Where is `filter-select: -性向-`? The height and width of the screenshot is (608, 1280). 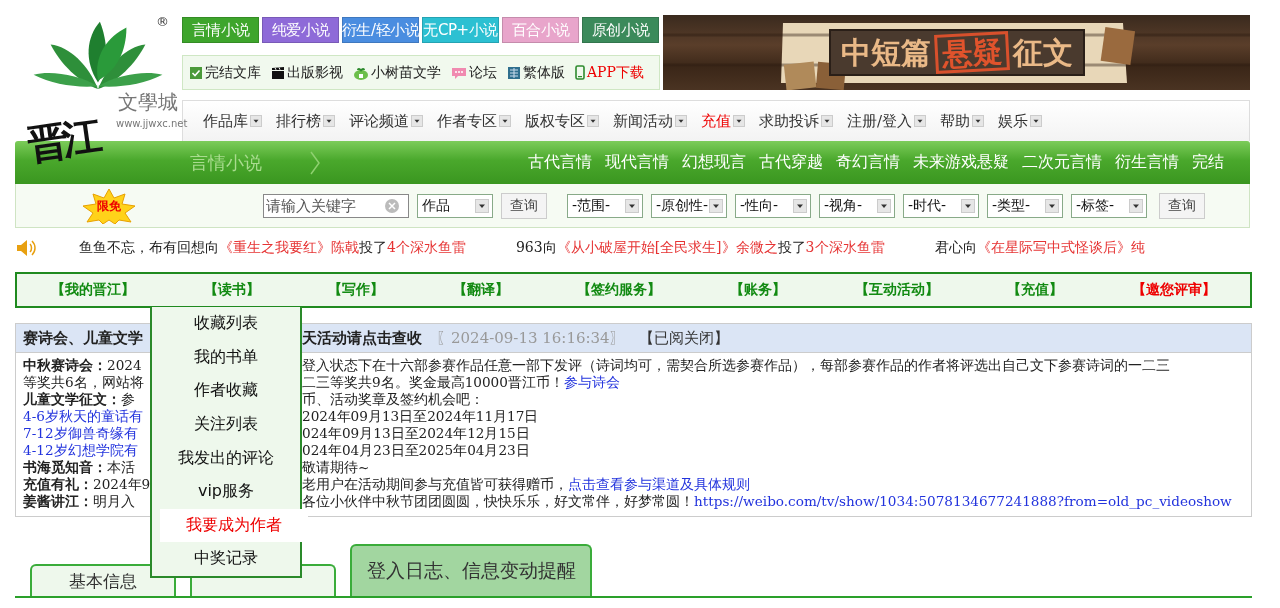 filter-select: -性向- is located at coordinates (773, 205).